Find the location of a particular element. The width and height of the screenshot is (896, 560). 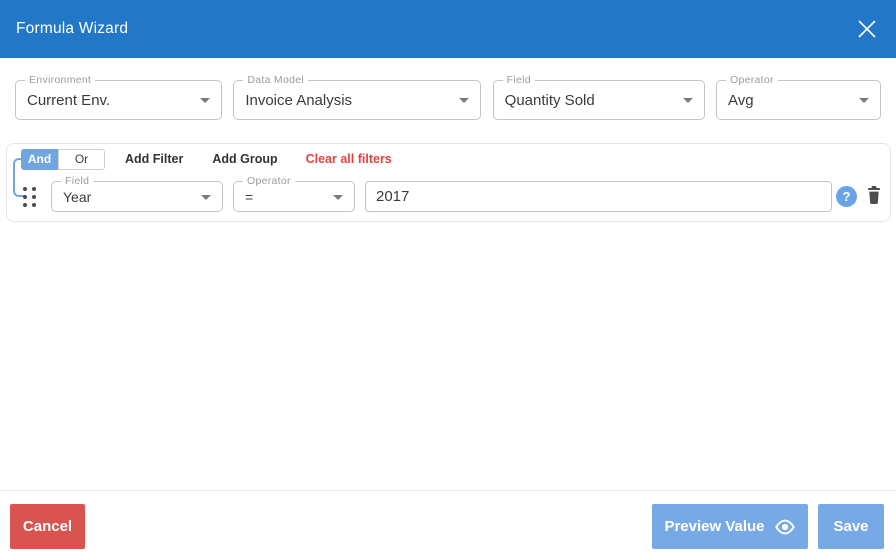

field-value: Quantity Sold is located at coordinates (549, 100).